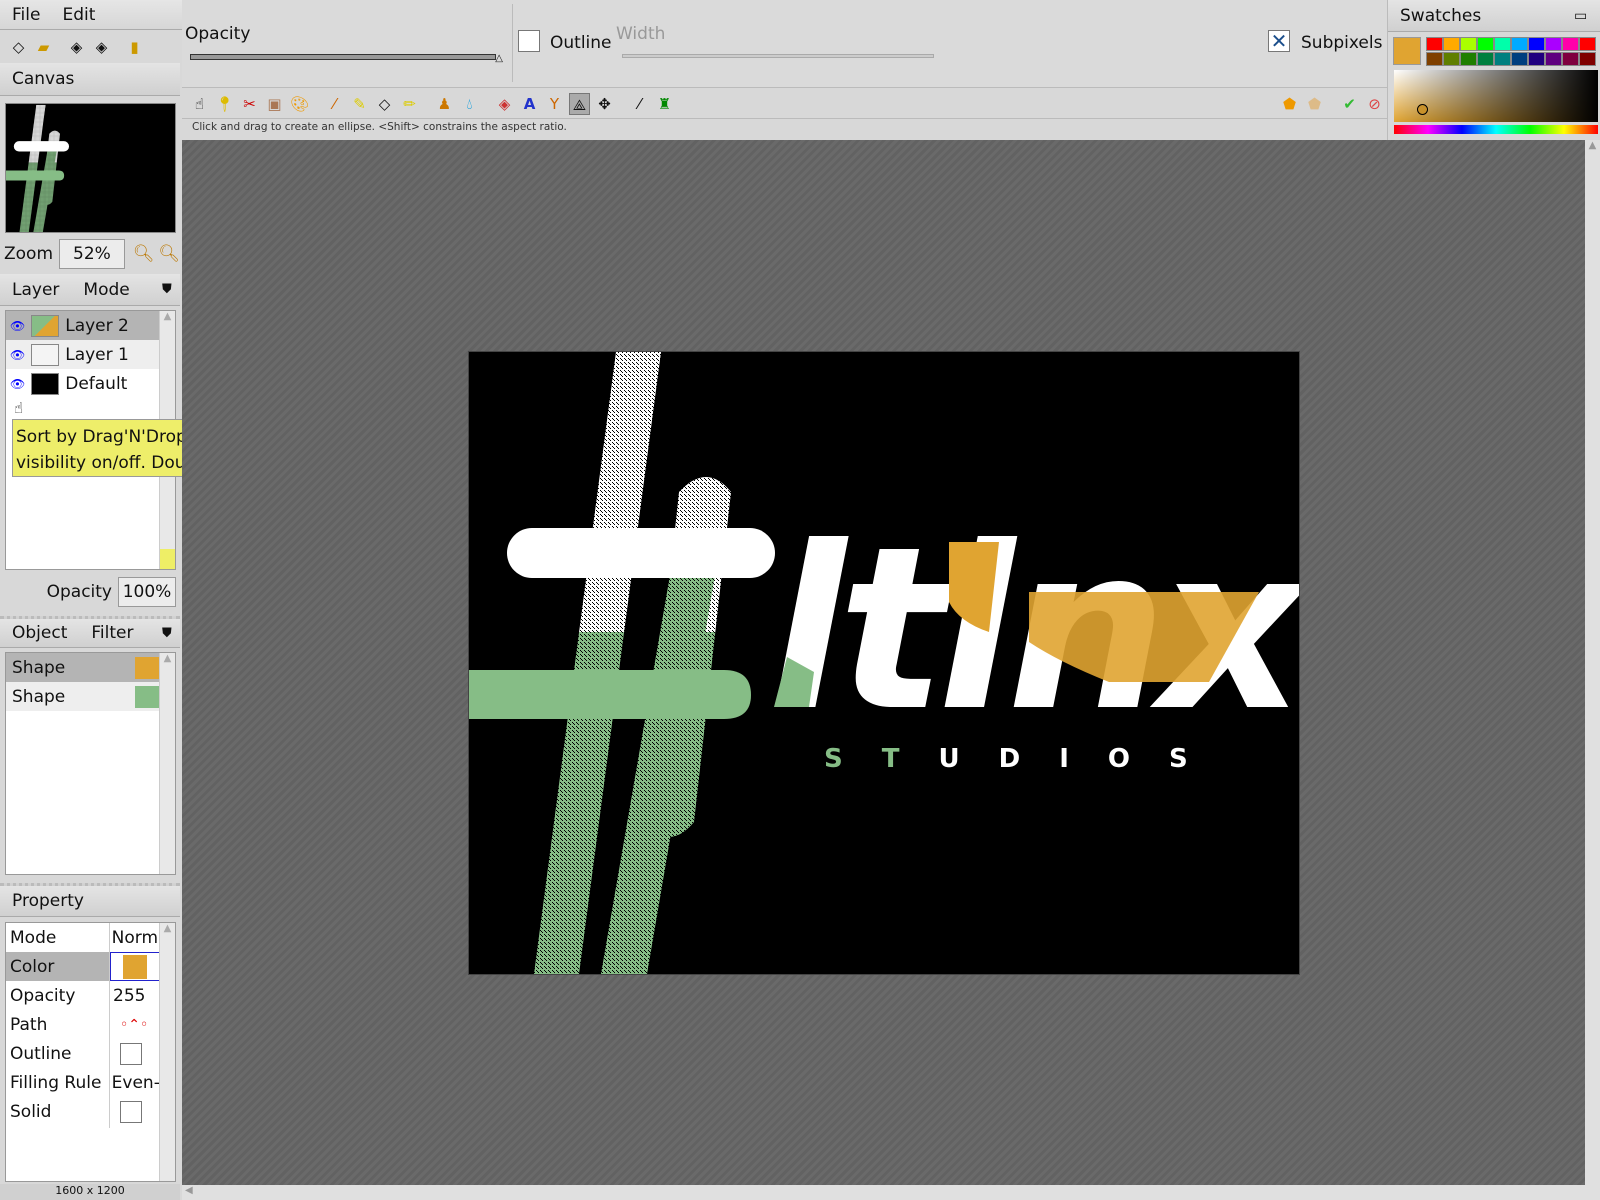 The height and width of the screenshot is (1200, 1600). What do you see at coordinates (112, 633) in the screenshot?
I see `tab-filter: Filter` at bounding box center [112, 633].